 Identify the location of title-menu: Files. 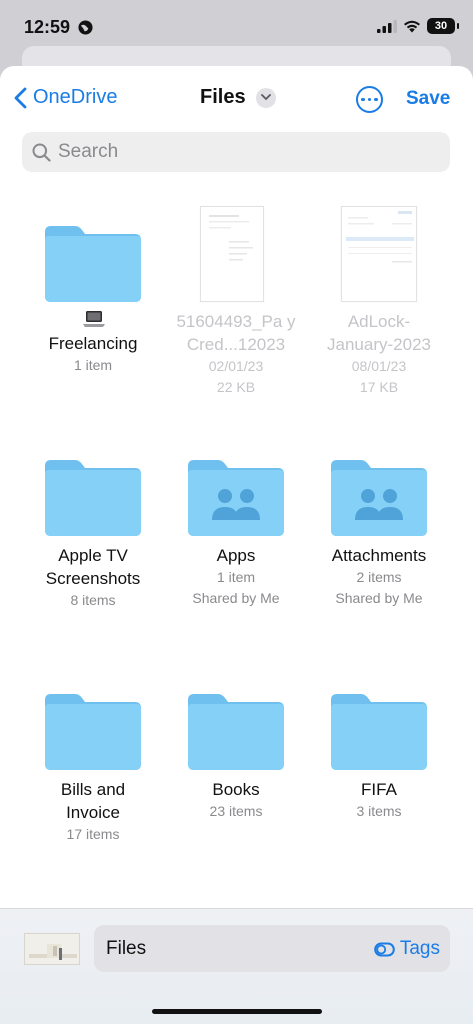
(238, 97).